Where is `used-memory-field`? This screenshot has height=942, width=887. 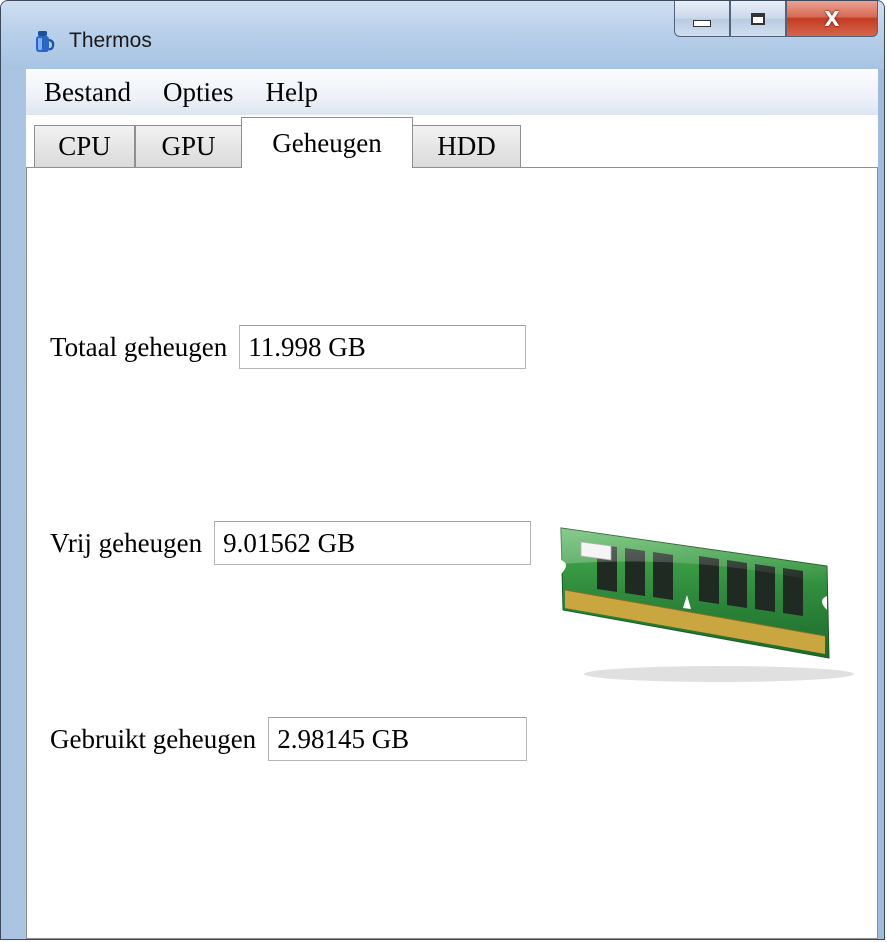 used-memory-field is located at coordinates (398, 739).